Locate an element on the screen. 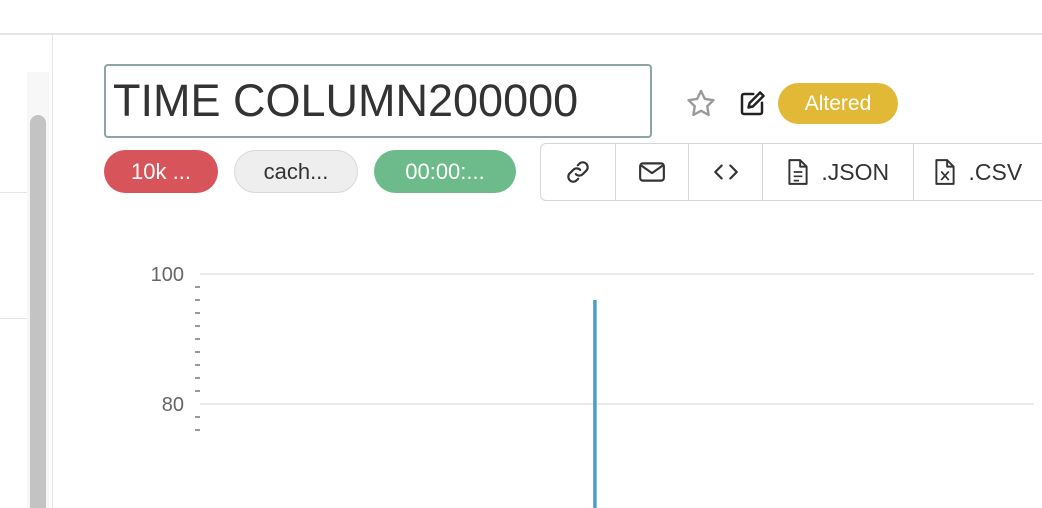 The image size is (1042, 508). download-json-button: .JSON is located at coordinates (839, 172).